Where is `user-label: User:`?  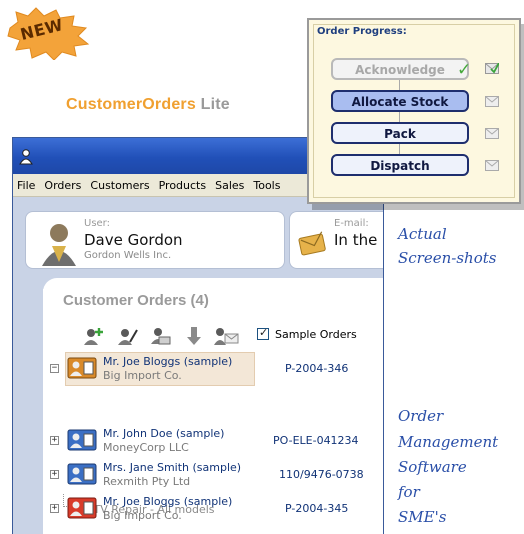 user-label: User: is located at coordinates (97, 223).